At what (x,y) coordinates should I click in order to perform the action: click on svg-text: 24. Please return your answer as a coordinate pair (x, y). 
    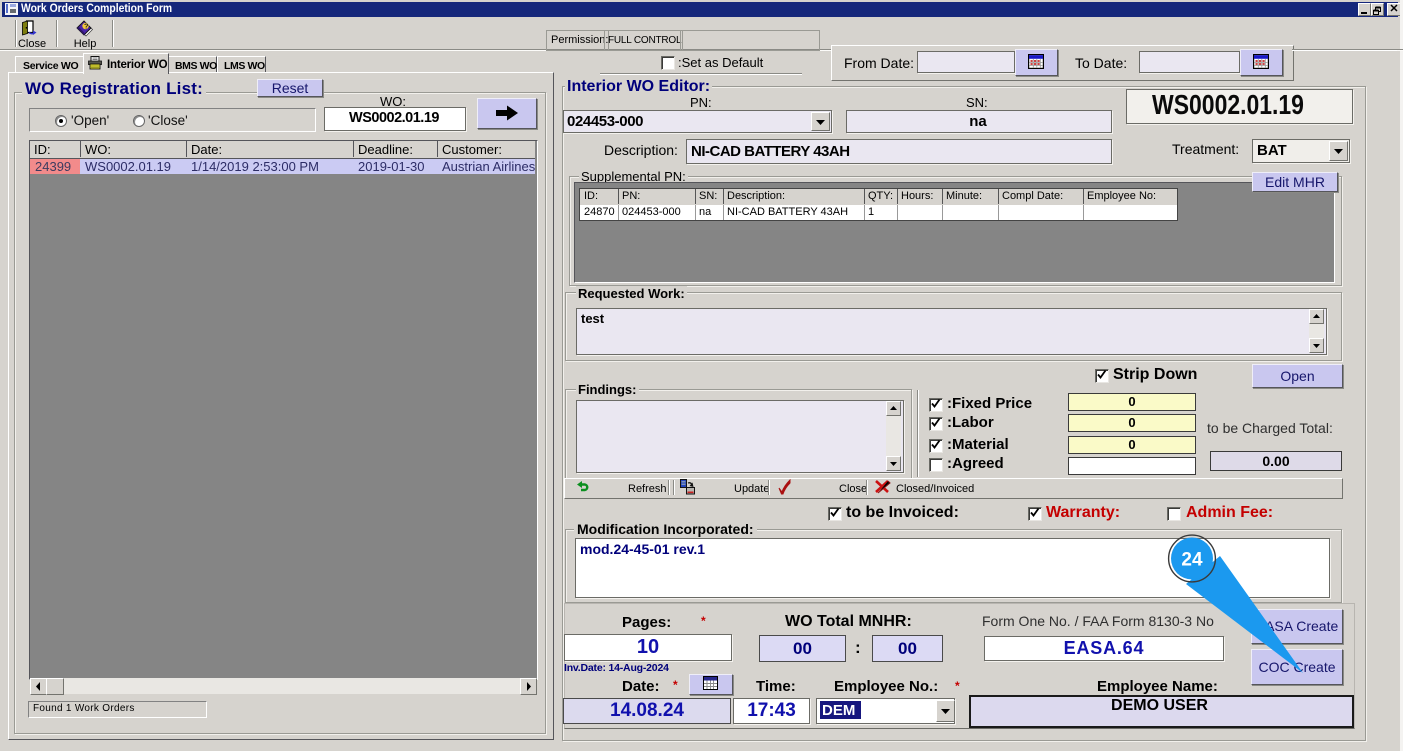
    Looking at the image, I should click on (1192, 560).